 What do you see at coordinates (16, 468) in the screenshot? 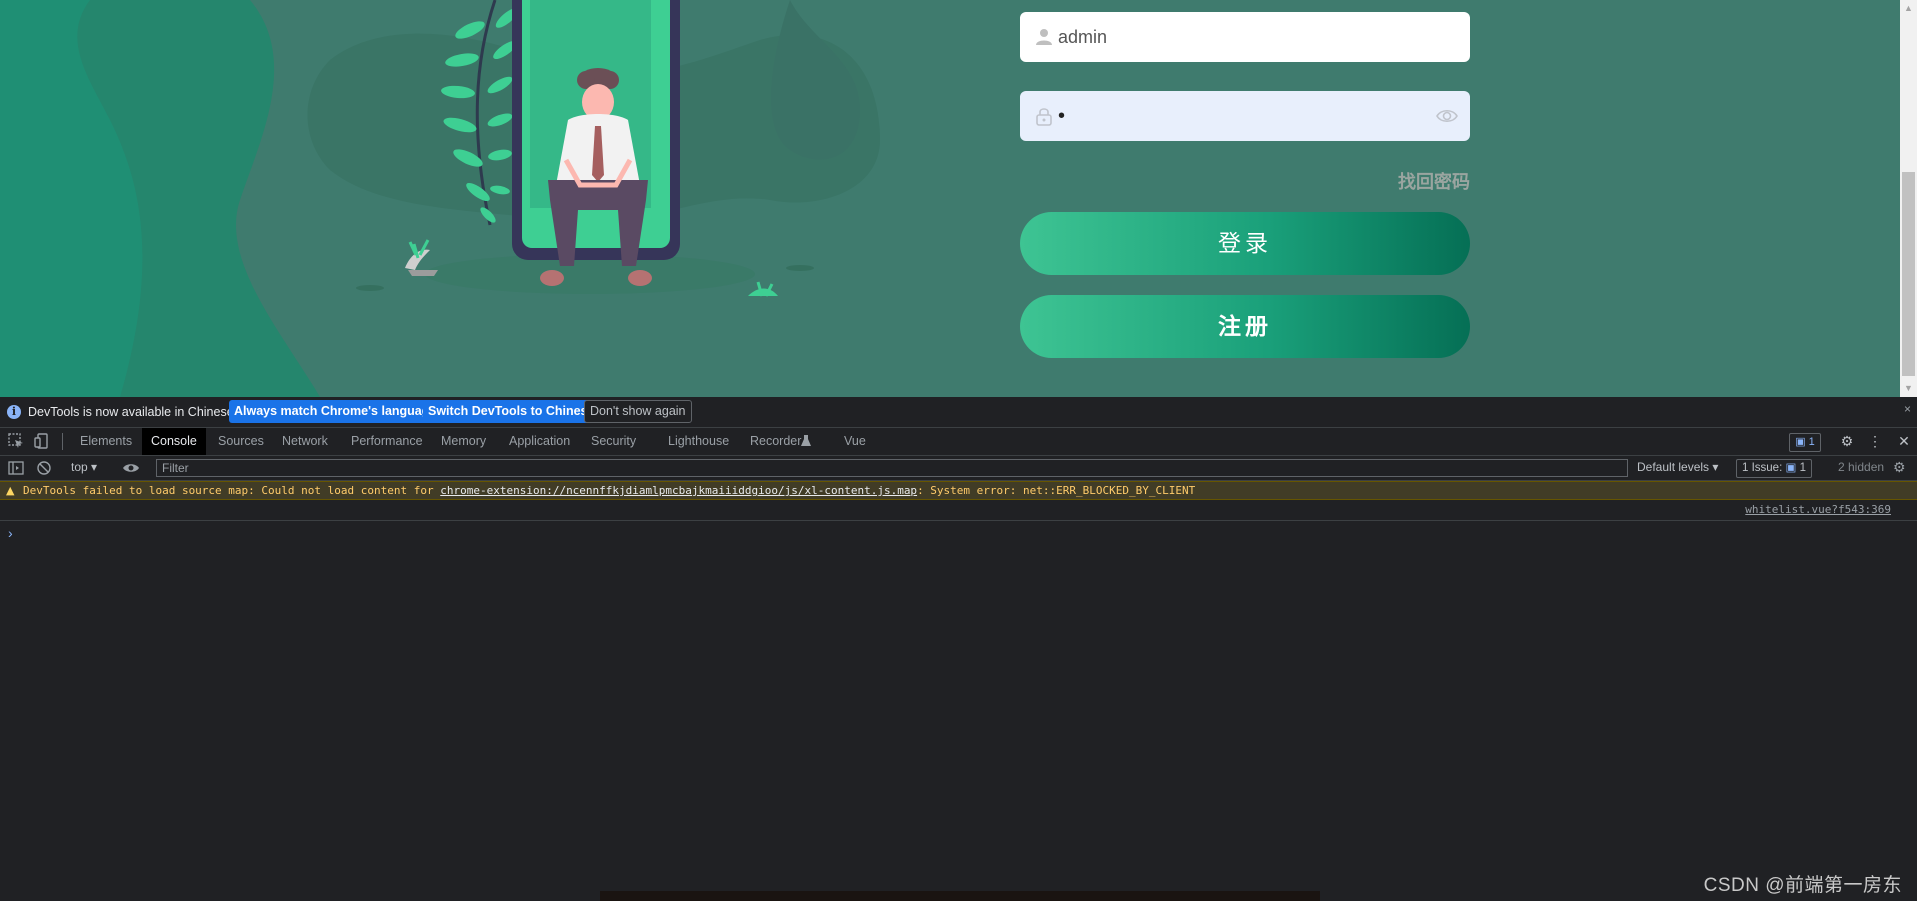
I see `sidebar-toggle-icon` at bounding box center [16, 468].